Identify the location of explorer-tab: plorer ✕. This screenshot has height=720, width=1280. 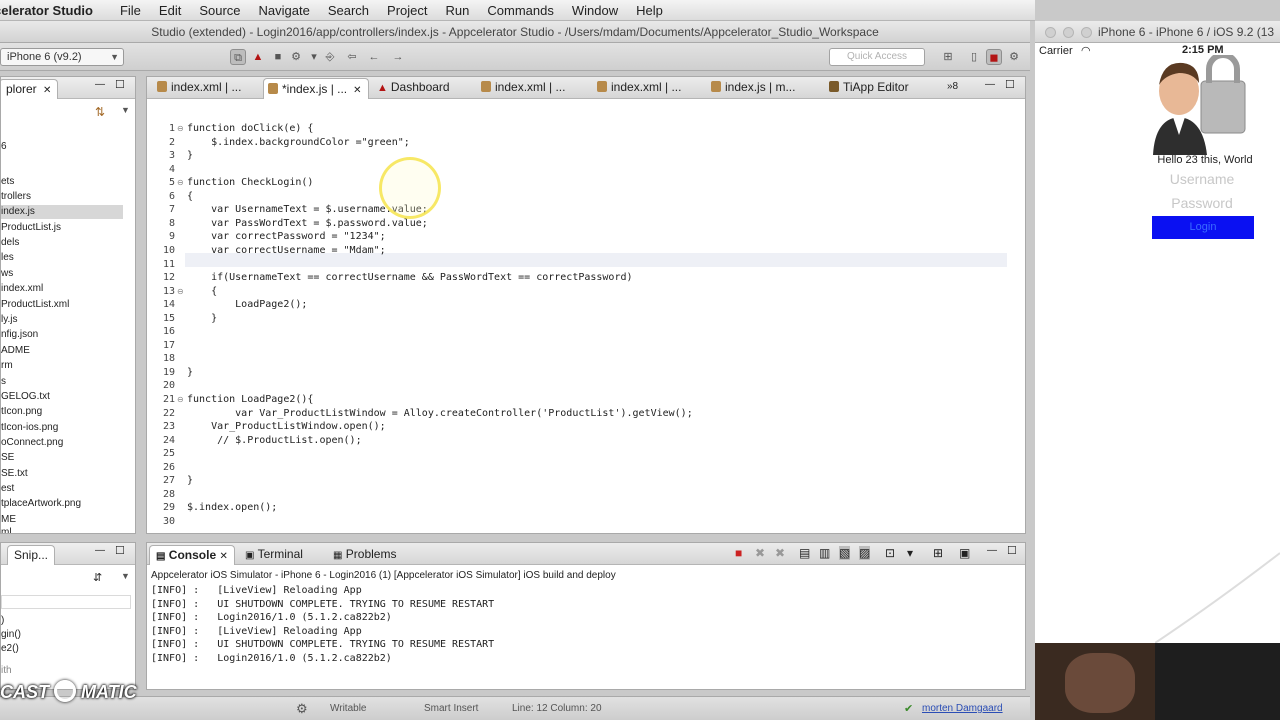
(30, 89).